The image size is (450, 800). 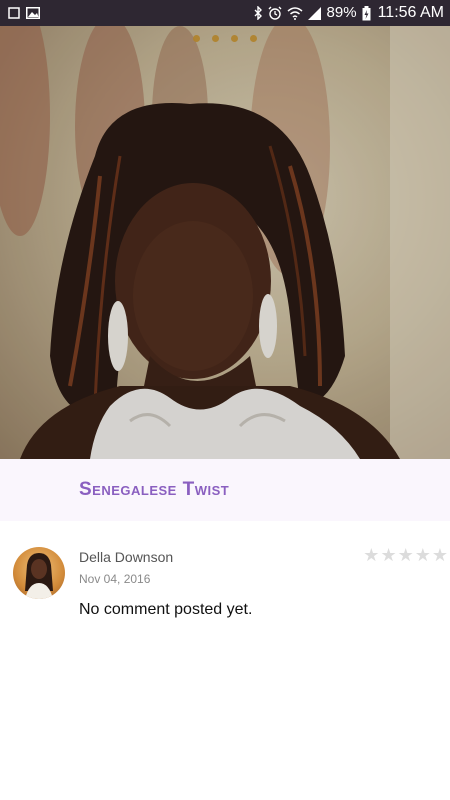 What do you see at coordinates (166, 609) in the screenshot?
I see `comment-text: No comment posted yet.` at bounding box center [166, 609].